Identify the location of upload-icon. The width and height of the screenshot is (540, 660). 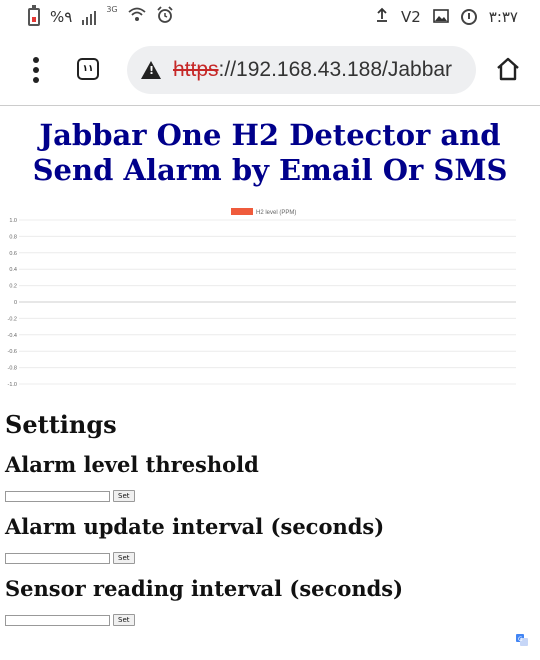
(382, 17).